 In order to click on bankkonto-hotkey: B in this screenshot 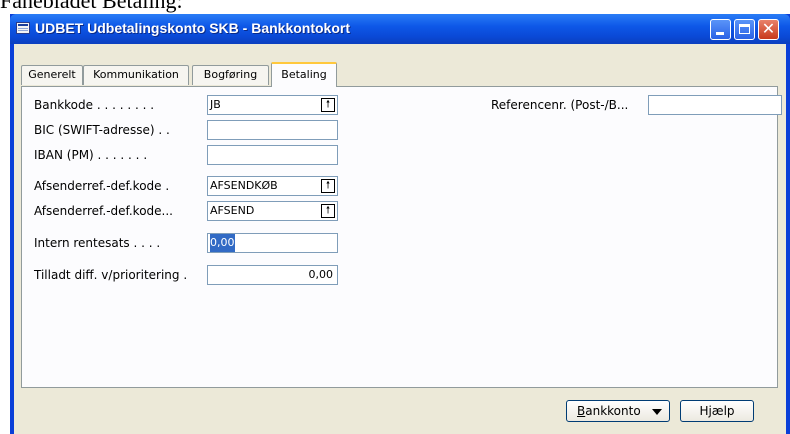, I will do `click(581, 411)`.